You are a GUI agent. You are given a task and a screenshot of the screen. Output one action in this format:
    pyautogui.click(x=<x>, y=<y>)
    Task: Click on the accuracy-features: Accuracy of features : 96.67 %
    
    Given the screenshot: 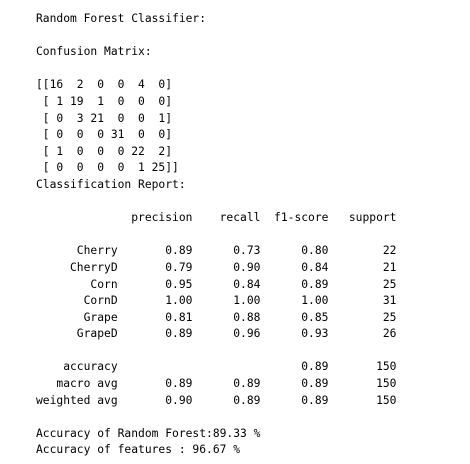 What is the action you would take?
    pyautogui.click(x=138, y=450)
    